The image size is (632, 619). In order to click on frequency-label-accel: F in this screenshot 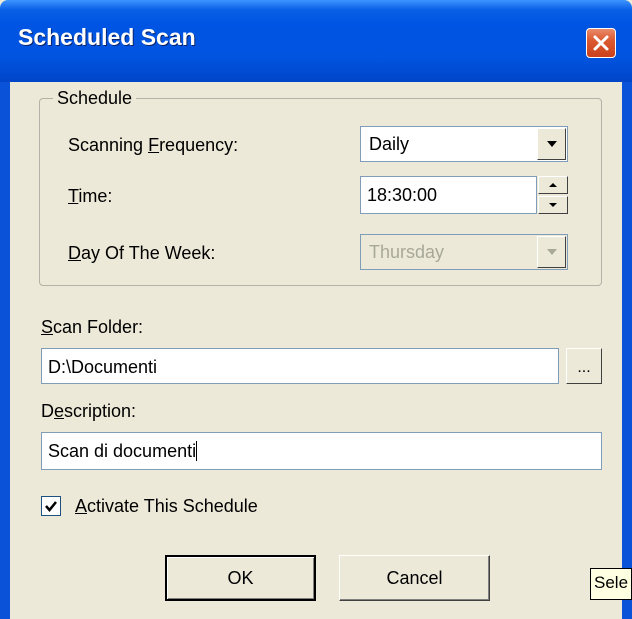, I will do `click(154, 145)`.